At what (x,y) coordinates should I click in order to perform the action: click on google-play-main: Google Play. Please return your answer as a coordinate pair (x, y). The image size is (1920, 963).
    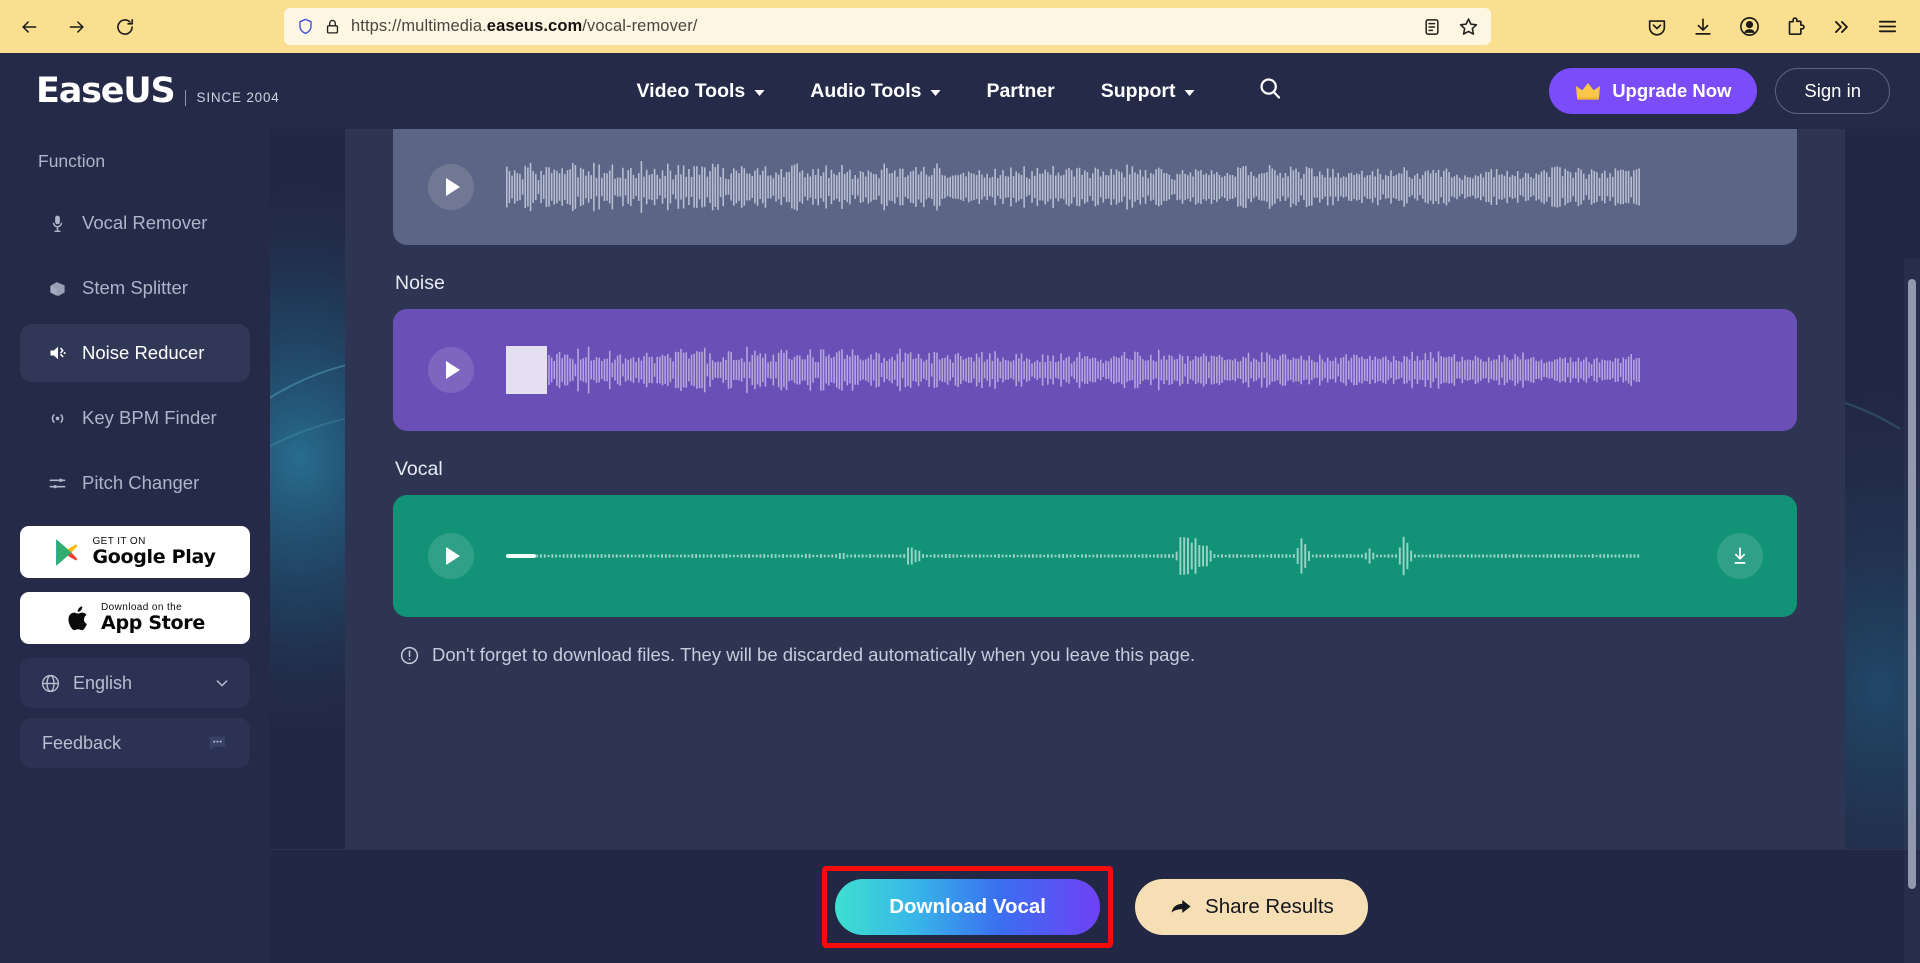
    Looking at the image, I should click on (154, 557).